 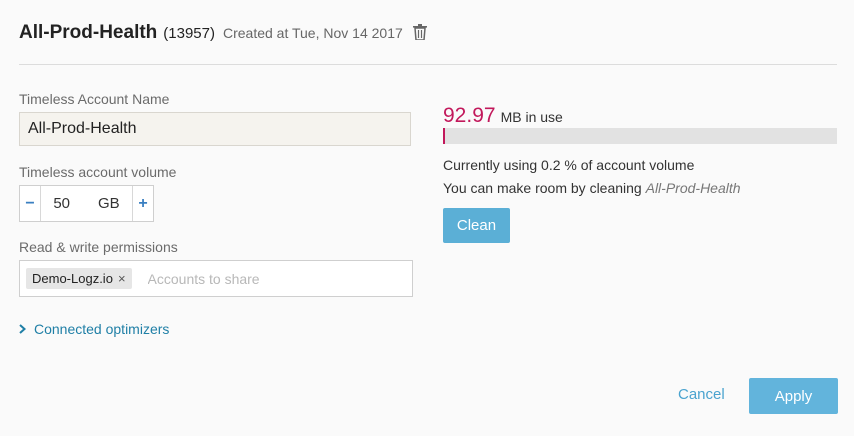 I want to click on account-title: All-Prod-Health, so click(x=88, y=32).